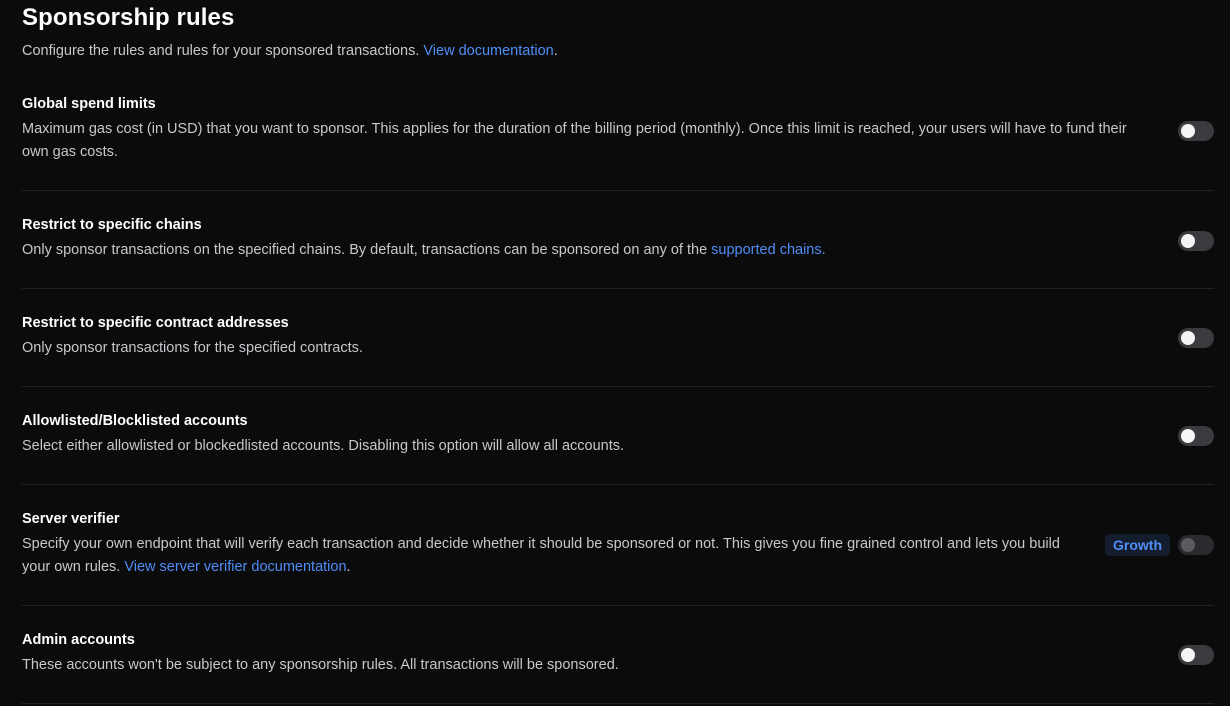  I want to click on rule-title: Restrict to specific chains, so click(112, 225).